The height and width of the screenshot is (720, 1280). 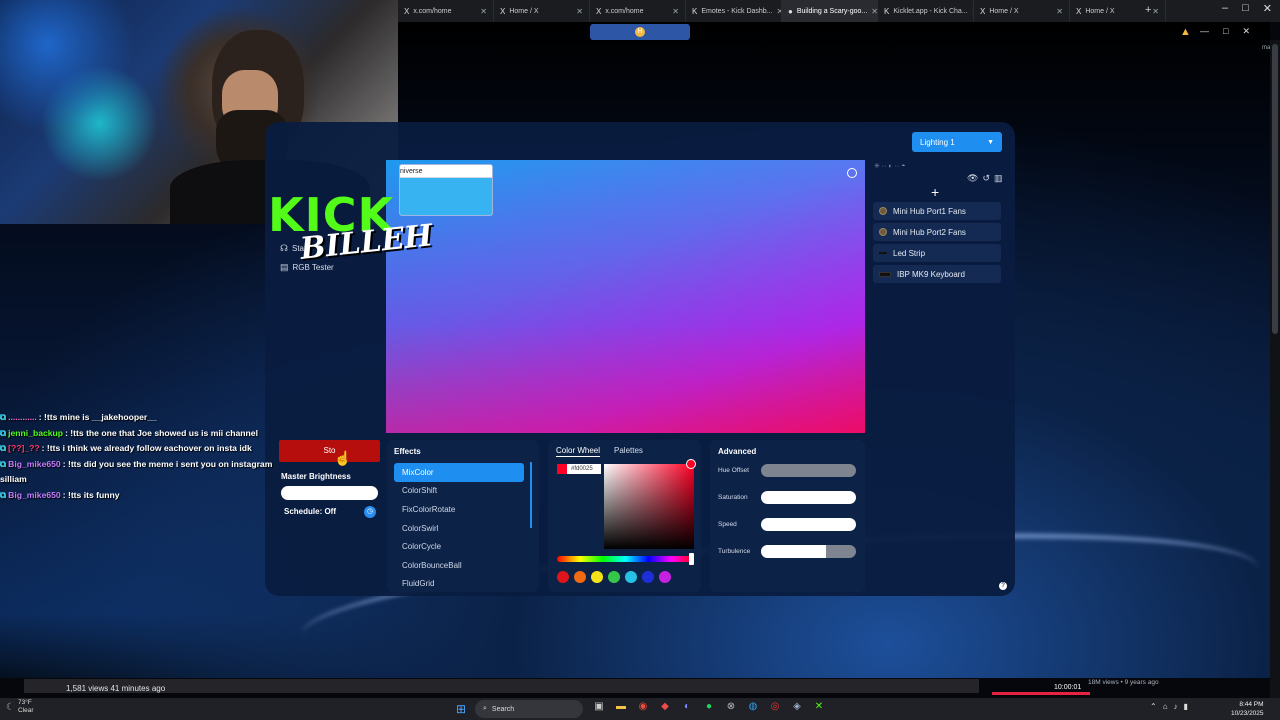 I want to click on taskbar-clock: 8:44 PM 10/23/2025, so click(x=1247, y=709).